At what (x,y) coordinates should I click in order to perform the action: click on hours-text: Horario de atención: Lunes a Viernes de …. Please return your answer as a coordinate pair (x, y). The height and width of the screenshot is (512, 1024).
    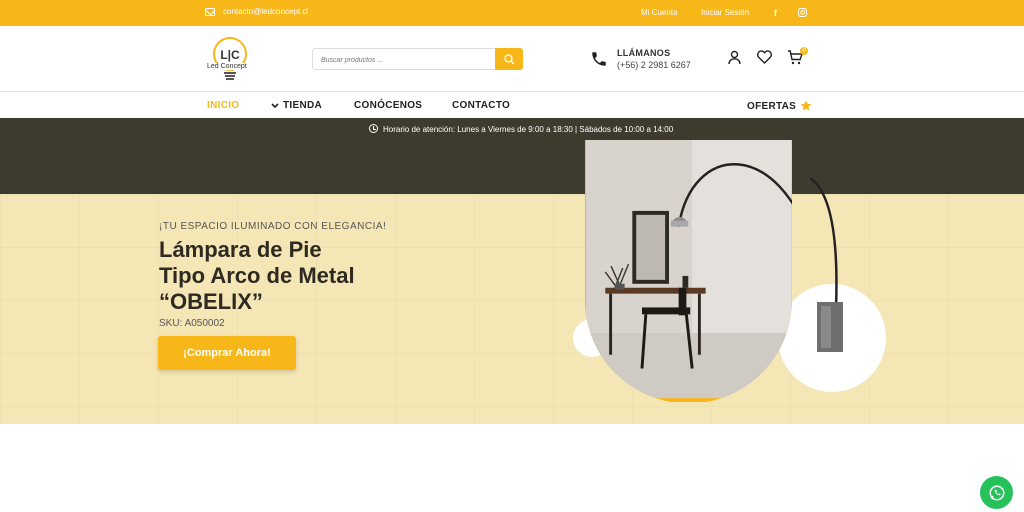
    Looking at the image, I should click on (528, 129).